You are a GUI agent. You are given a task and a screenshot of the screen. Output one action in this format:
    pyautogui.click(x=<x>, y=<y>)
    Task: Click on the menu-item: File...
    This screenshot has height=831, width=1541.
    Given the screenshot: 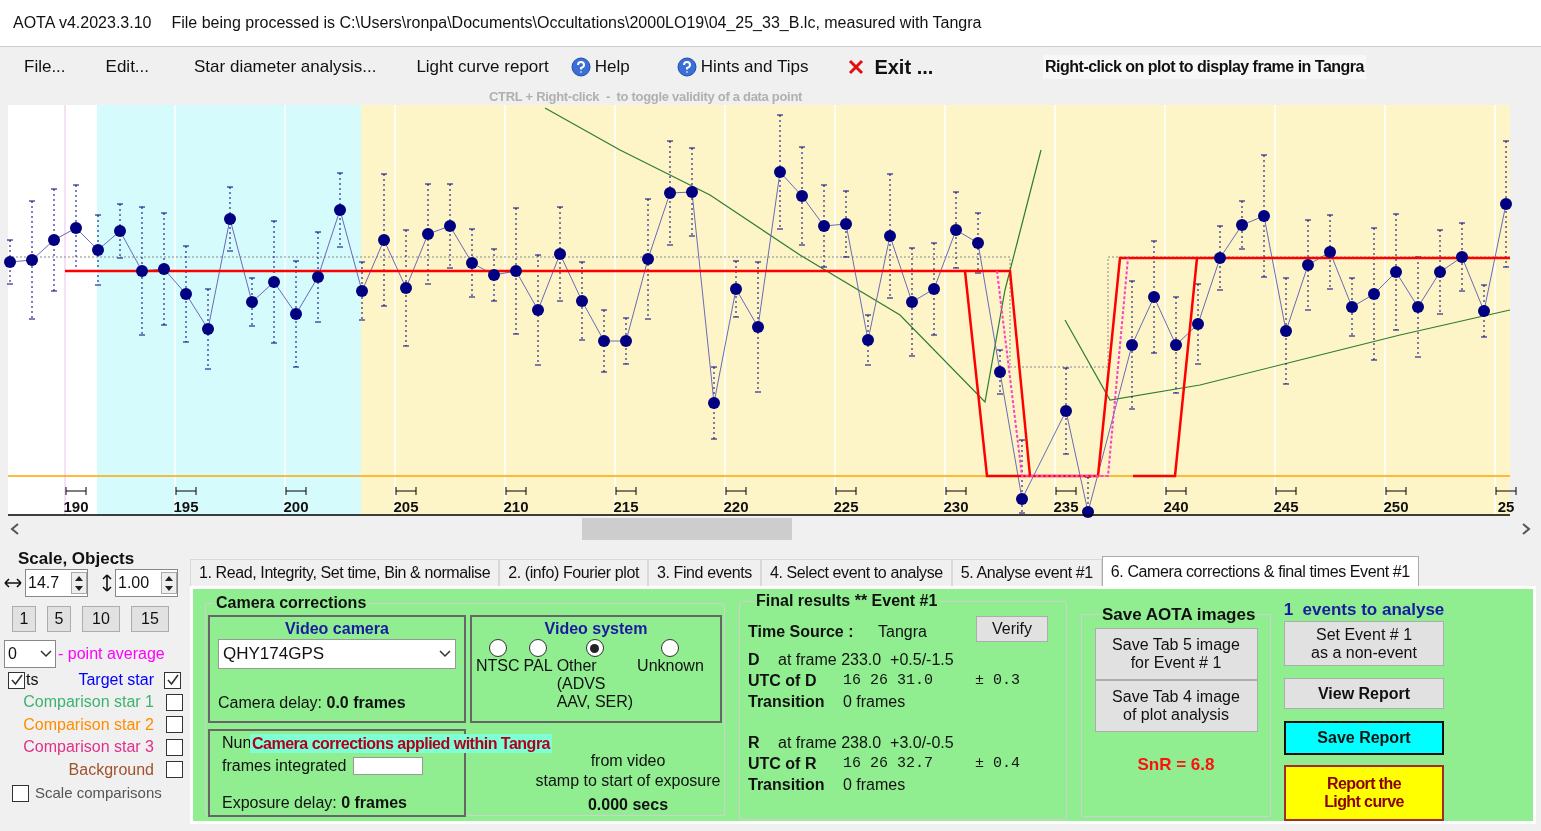 What is the action you would take?
    pyautogui.click(x=45, y=67)
    